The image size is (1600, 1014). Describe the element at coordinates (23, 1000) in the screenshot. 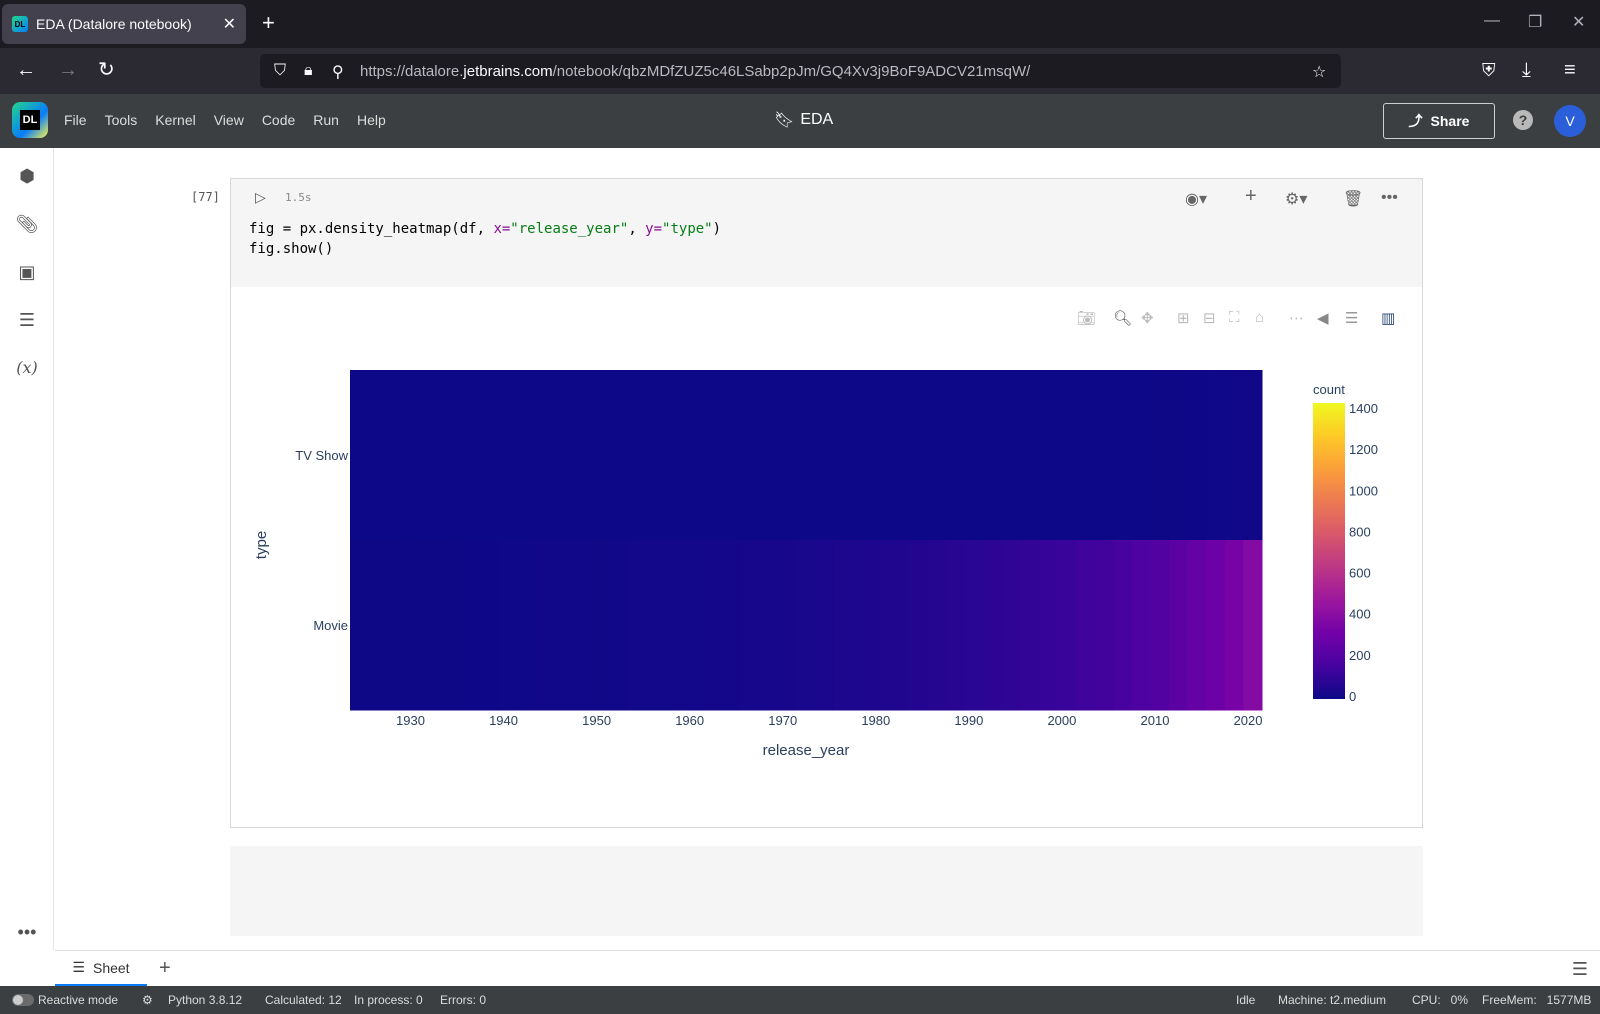

I see `reactive-mode-toggle` at that location.